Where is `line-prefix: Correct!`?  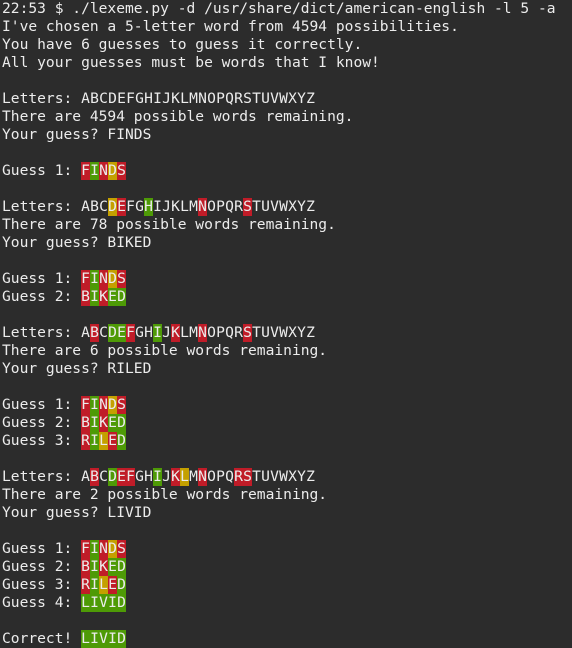 line-prefix: Correct! is located at coordinates (42, 638).